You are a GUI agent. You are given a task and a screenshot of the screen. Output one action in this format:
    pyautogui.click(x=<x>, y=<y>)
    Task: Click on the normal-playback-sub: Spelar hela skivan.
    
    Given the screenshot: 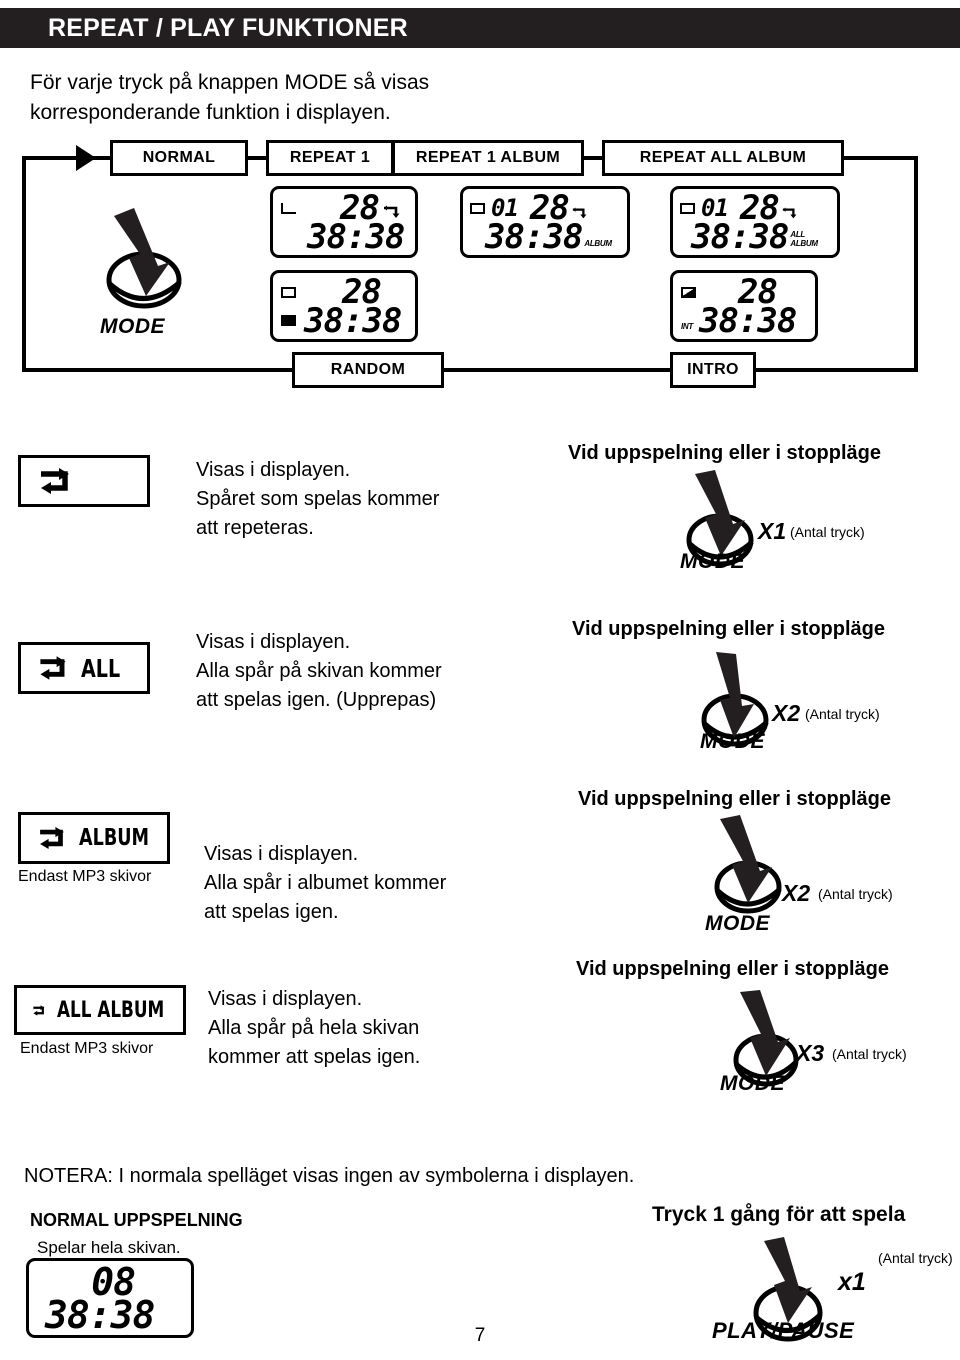 What is the action you would take?
    pyautogui.click(x=109, y=1247)
    